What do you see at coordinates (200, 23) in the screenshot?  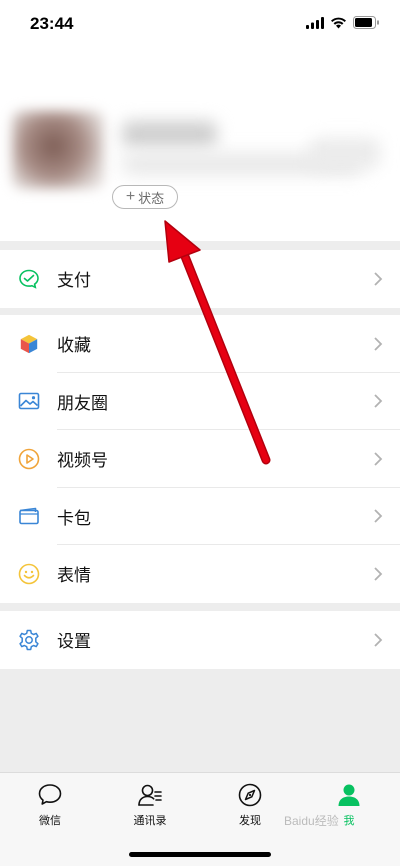 I see `status-bar: 23:44` at bounding box center [200, 23].